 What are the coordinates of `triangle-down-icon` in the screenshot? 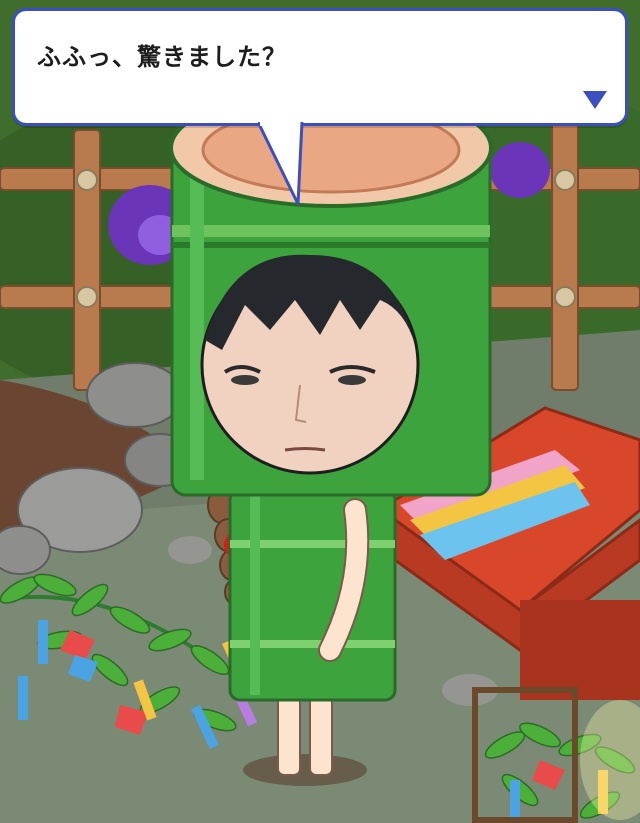 It's located at (595, 100).